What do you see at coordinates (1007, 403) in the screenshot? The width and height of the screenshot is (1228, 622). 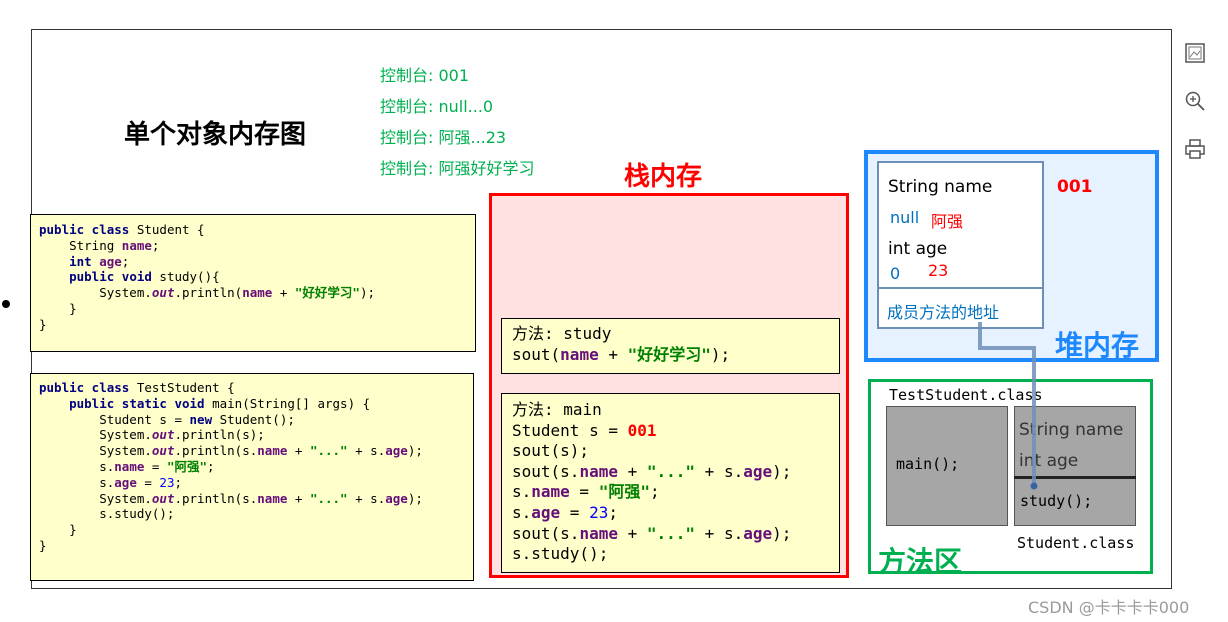 I see `method-reference-line` at bounding box center [1007, 403].